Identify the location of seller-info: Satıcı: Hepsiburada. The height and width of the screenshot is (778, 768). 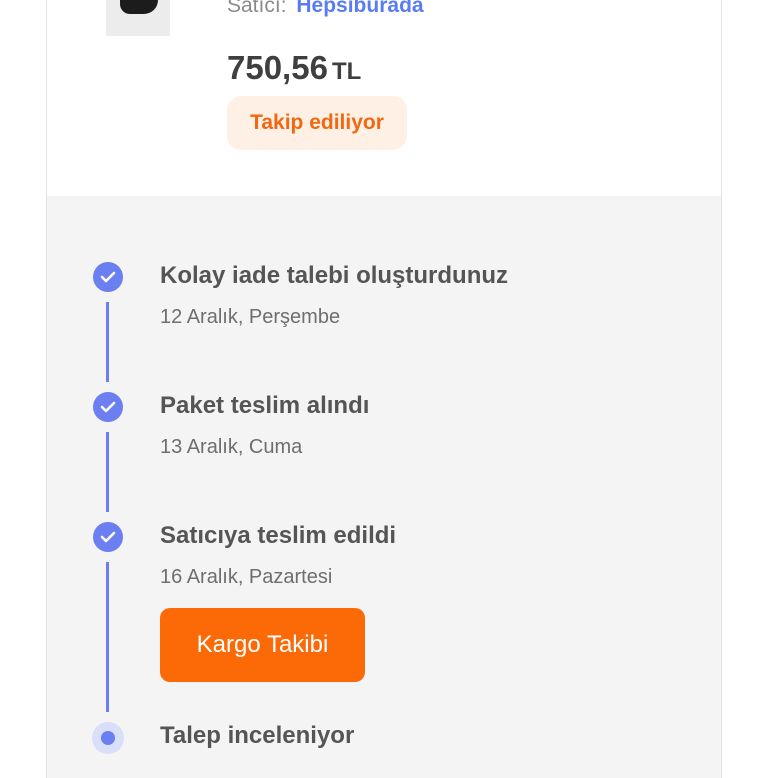
(325, 9).